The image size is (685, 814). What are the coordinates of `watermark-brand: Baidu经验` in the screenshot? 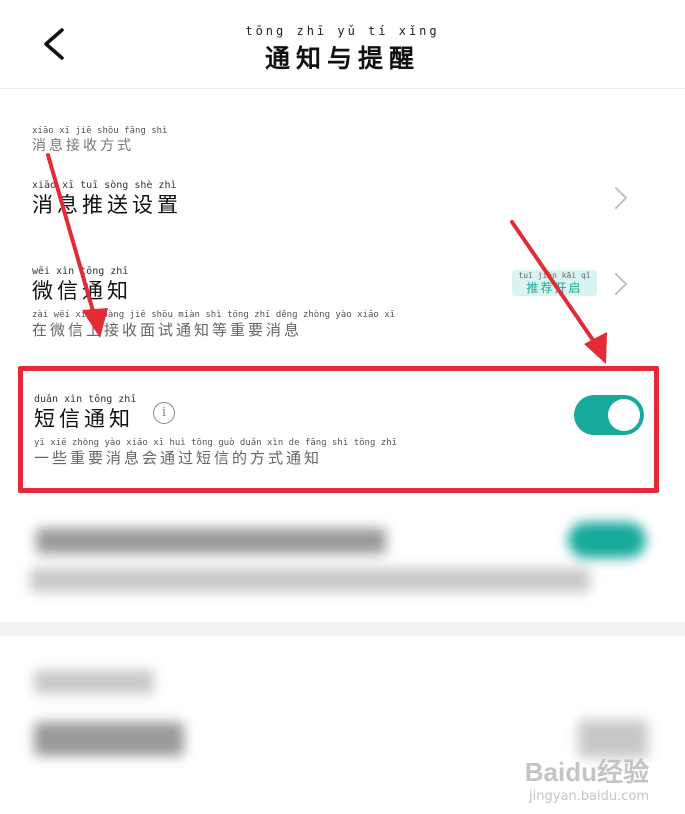 It's located at (586, 772).